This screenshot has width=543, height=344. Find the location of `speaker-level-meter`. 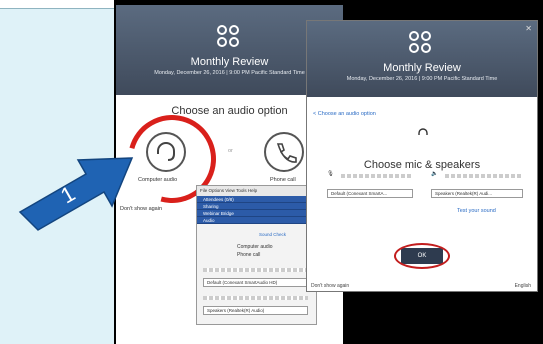

speaker-level-meter is located at coordinates (483, 176).